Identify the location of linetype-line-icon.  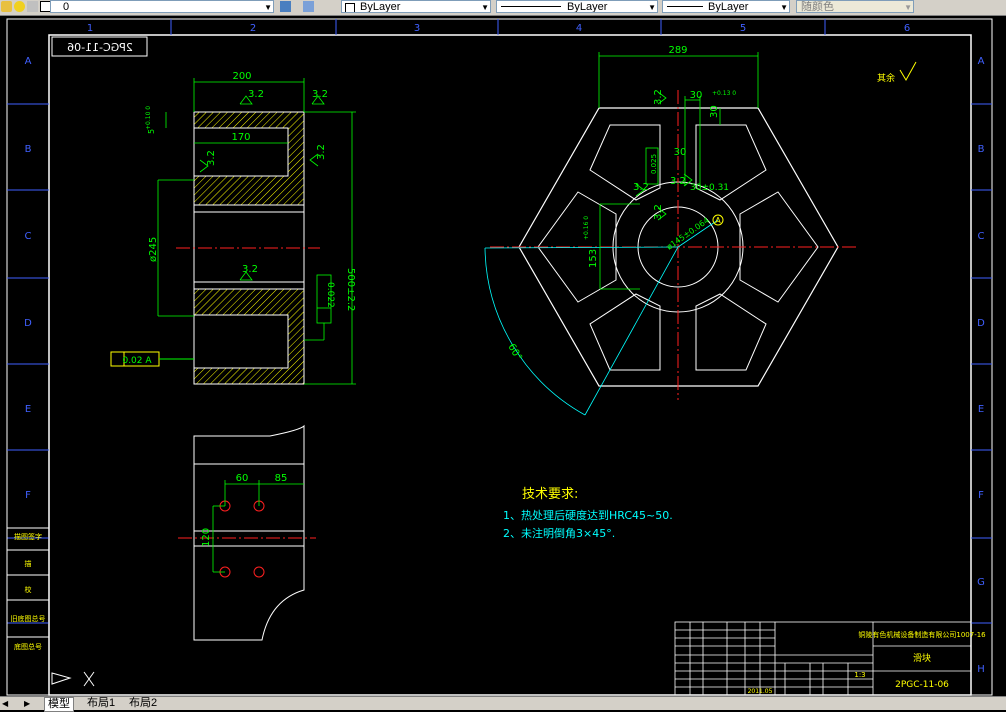
(531, 6).